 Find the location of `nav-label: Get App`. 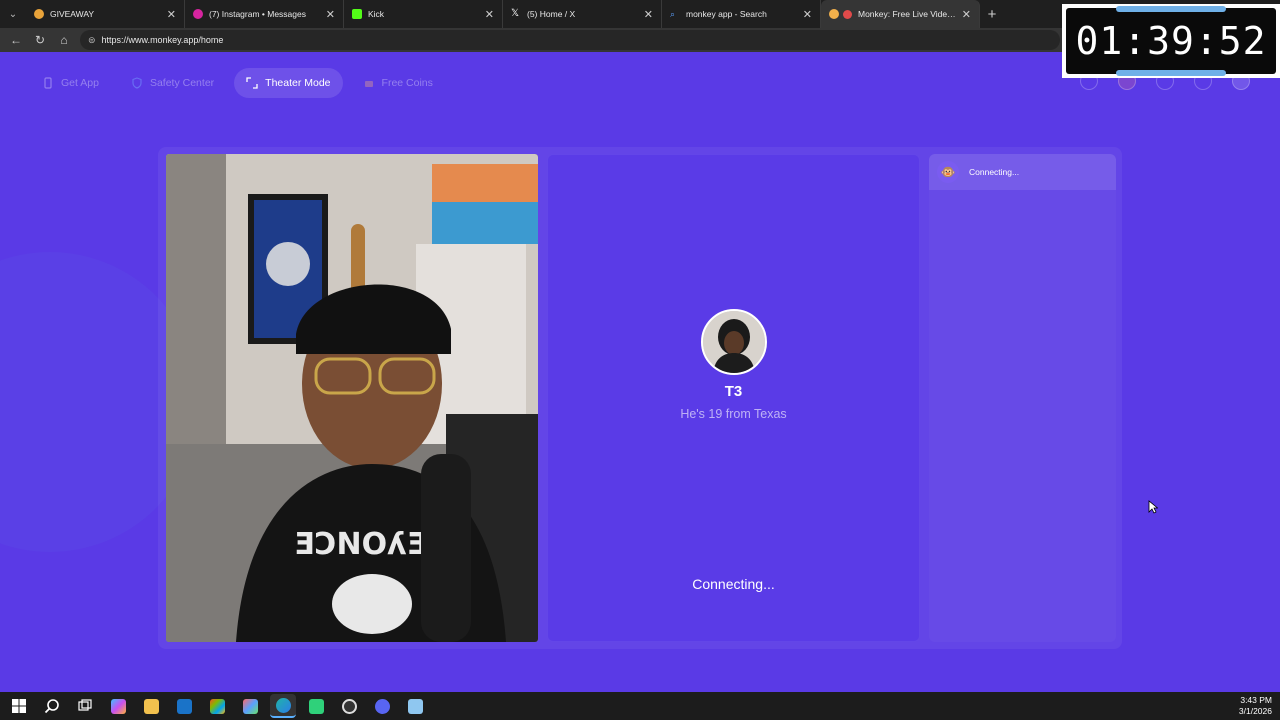

nav-label: Get App is located at coordinates (80, 83).